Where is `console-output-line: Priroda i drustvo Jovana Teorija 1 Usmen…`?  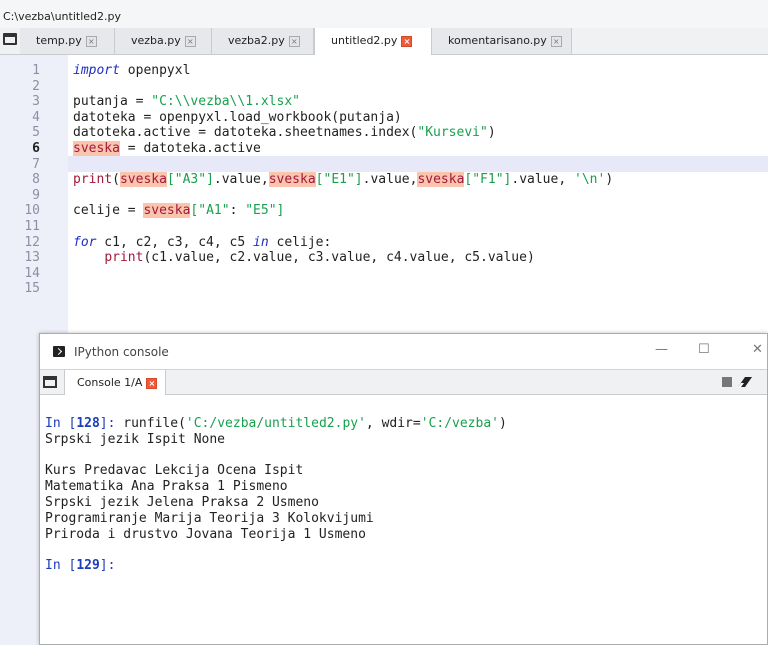 console-output-line: Priroda i drustvo Jovana Teorija 1 Usmen… is located at coordinates (205, 534).